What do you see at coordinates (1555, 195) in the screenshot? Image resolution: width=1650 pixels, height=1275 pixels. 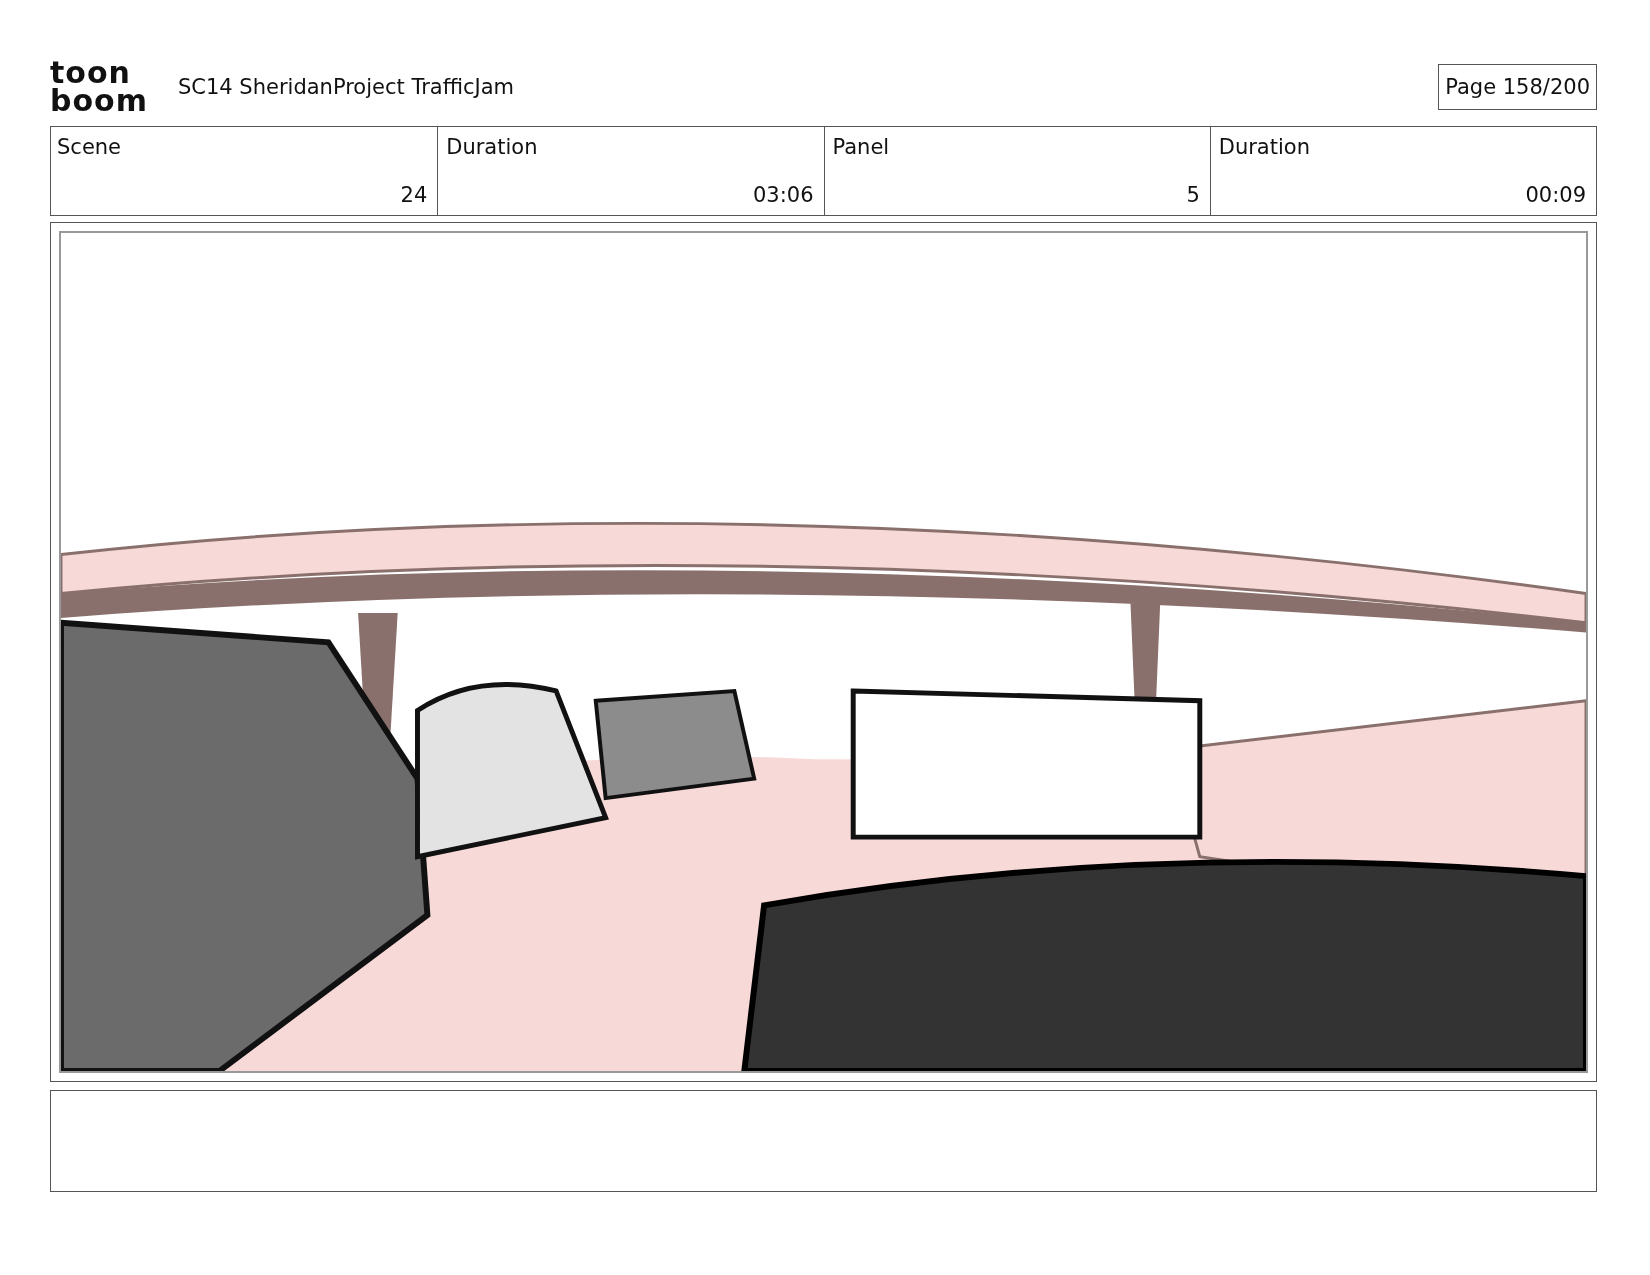 I see `field-value: 00:09` at bounding box center [1555, 195].